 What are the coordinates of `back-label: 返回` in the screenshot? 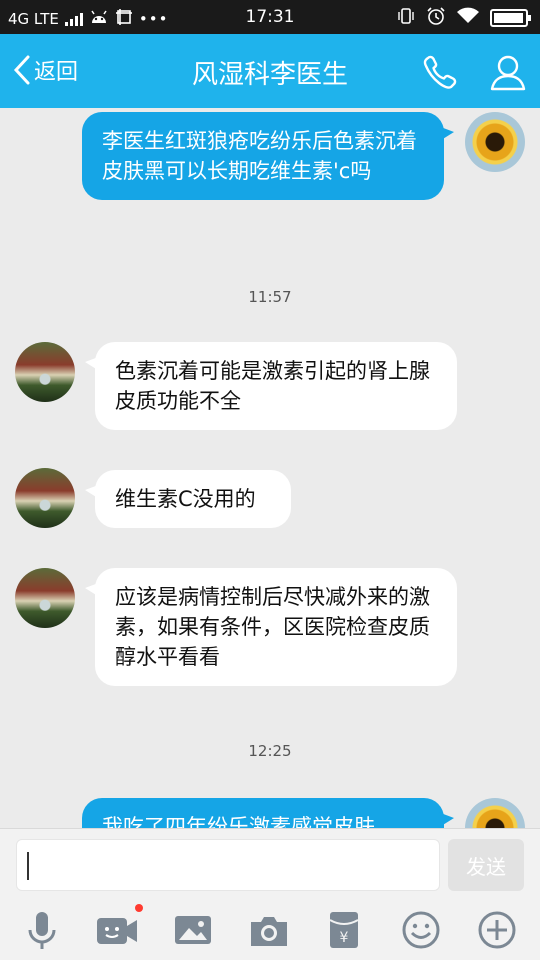 It's located at (56, 72).